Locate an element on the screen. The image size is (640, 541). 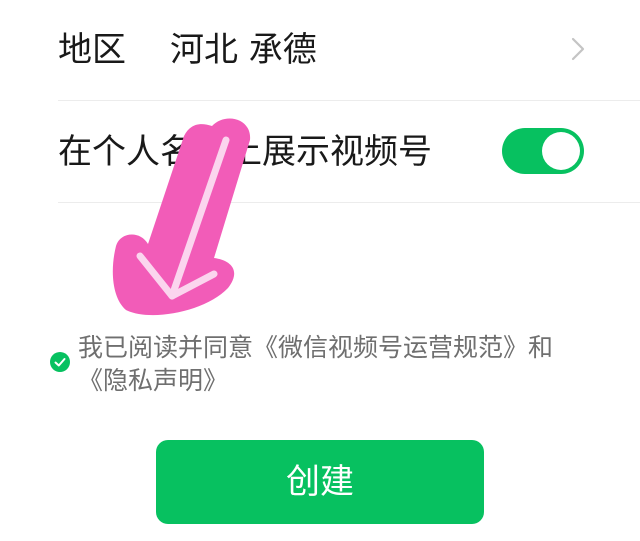
agreement-text: 我已阅读并同意《微信视频号运营规范》和《隐私声明》 is located at coordinates (338, 364).